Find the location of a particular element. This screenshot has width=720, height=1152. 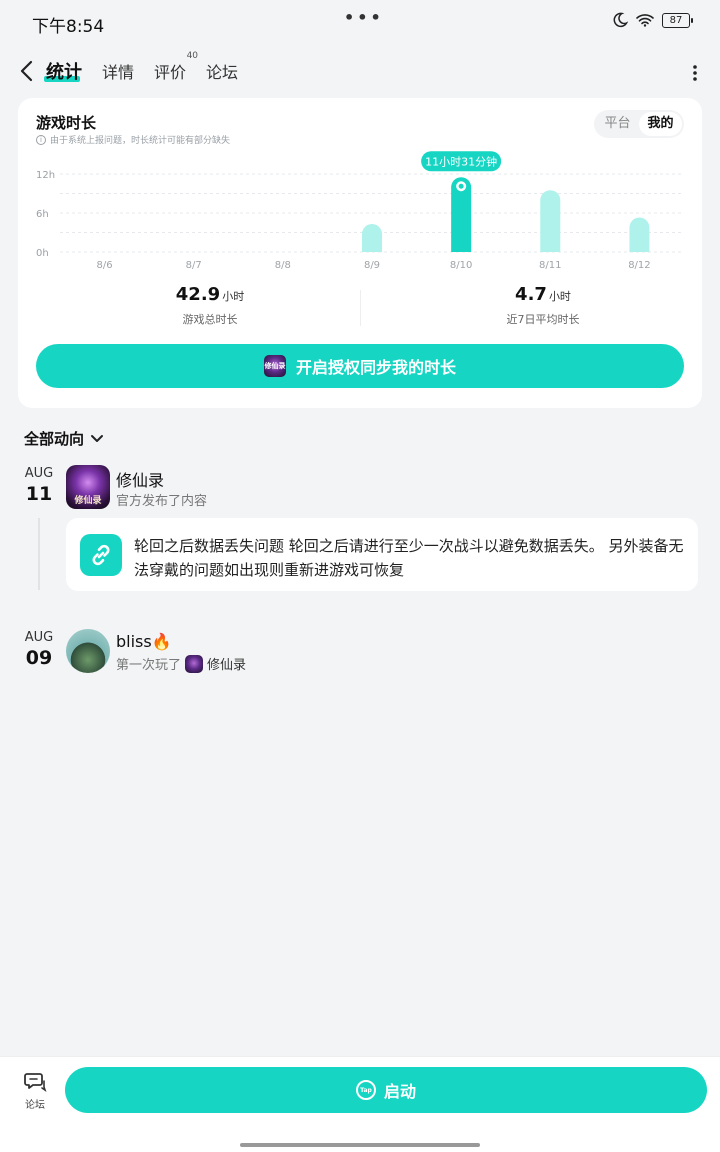

avg-playtime: 4.7 小时 近7日平均时长 is located at coordinates (543, 305).